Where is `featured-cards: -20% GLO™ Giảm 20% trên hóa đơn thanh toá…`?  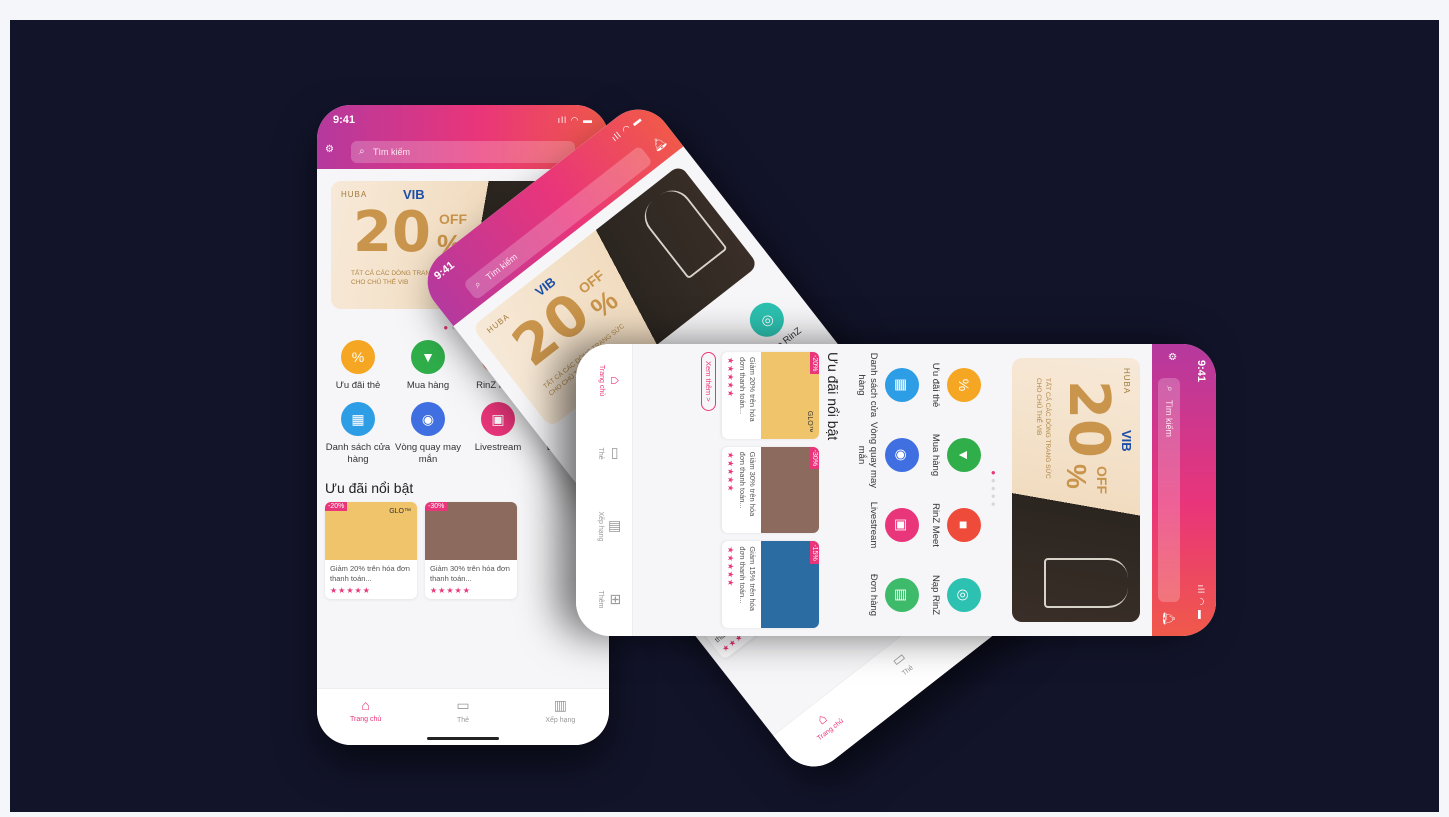
featured-cards: -20% GLO™ Giảm 20% trên hóa đơn thanh toá… is located at coordinates (463, 550).